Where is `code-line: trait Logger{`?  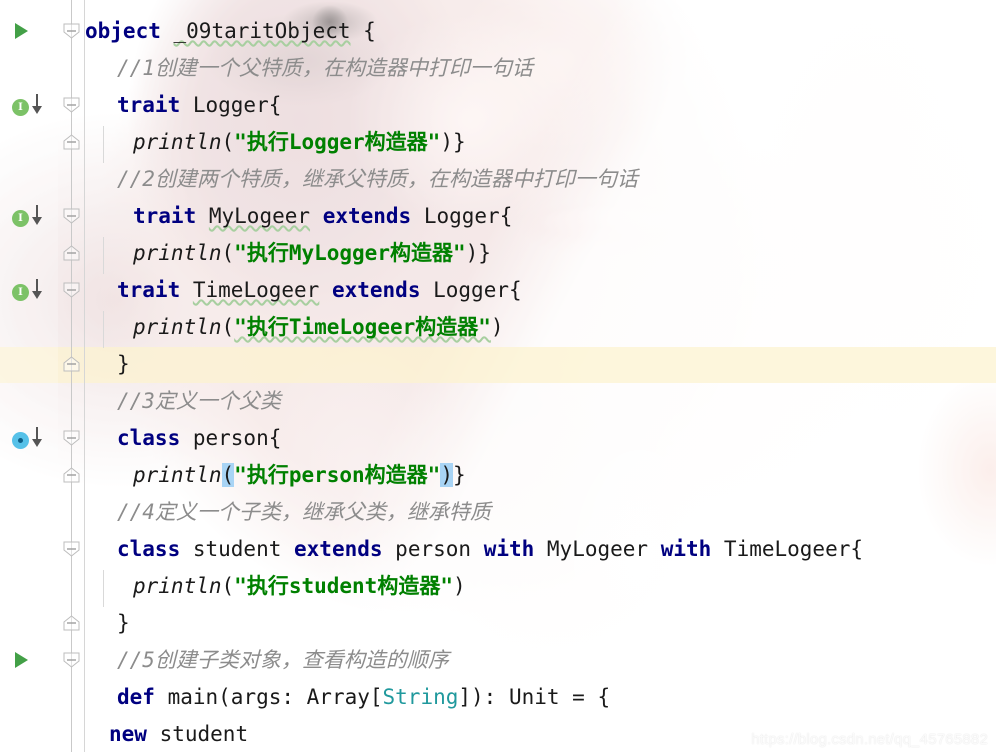 code-line: trait Logger{ is located at coordinates (540, 105).